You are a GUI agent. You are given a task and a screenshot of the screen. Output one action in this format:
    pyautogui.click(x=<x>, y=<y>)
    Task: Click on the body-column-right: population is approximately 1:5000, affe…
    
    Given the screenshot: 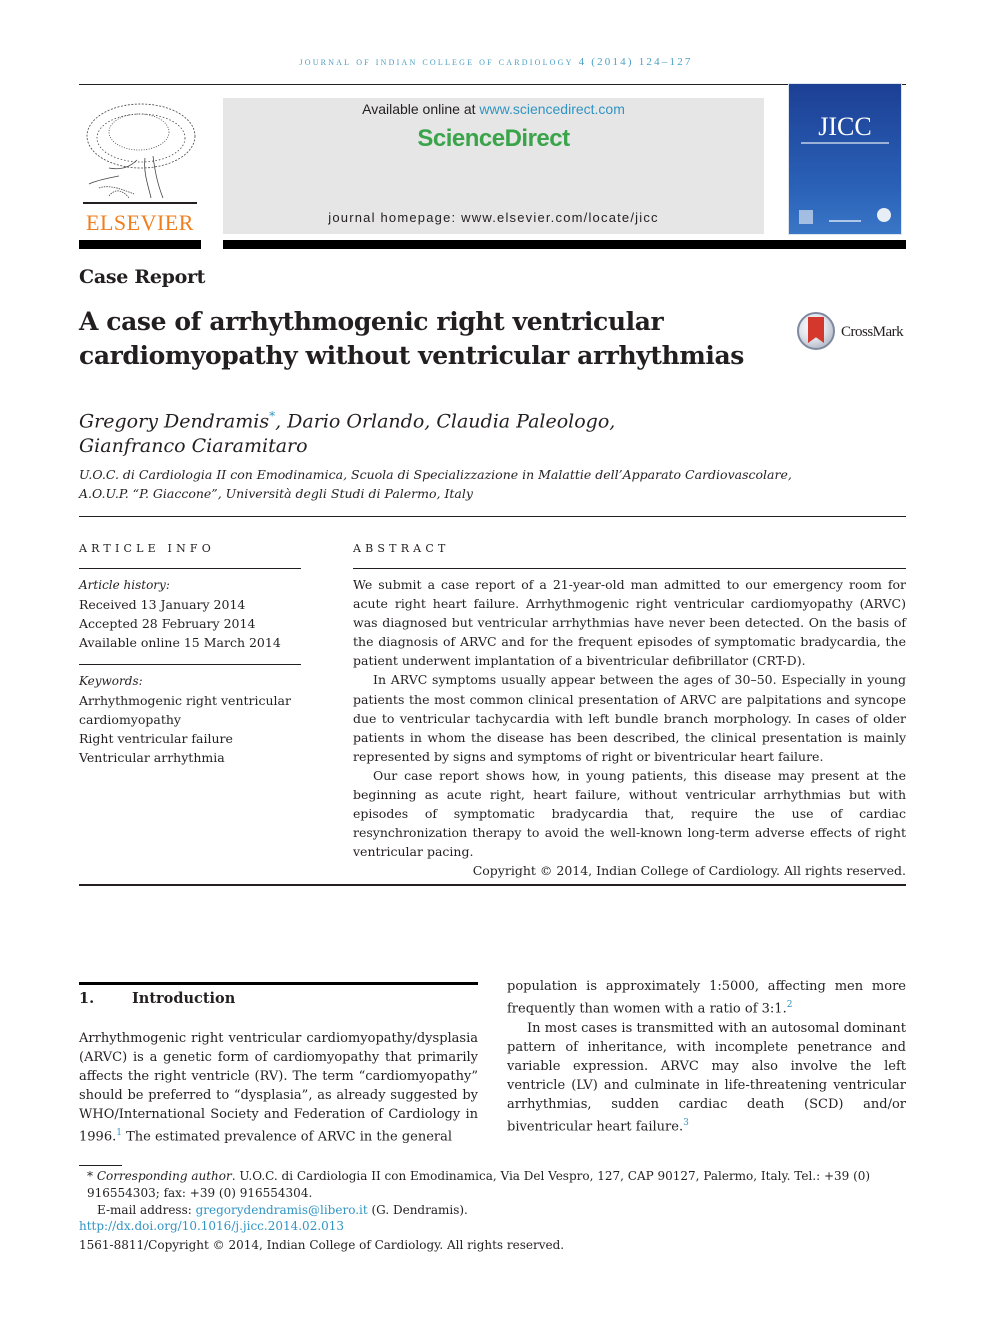 What is the action you would take?
    pyautogui.click(x=706, y=1056)
    